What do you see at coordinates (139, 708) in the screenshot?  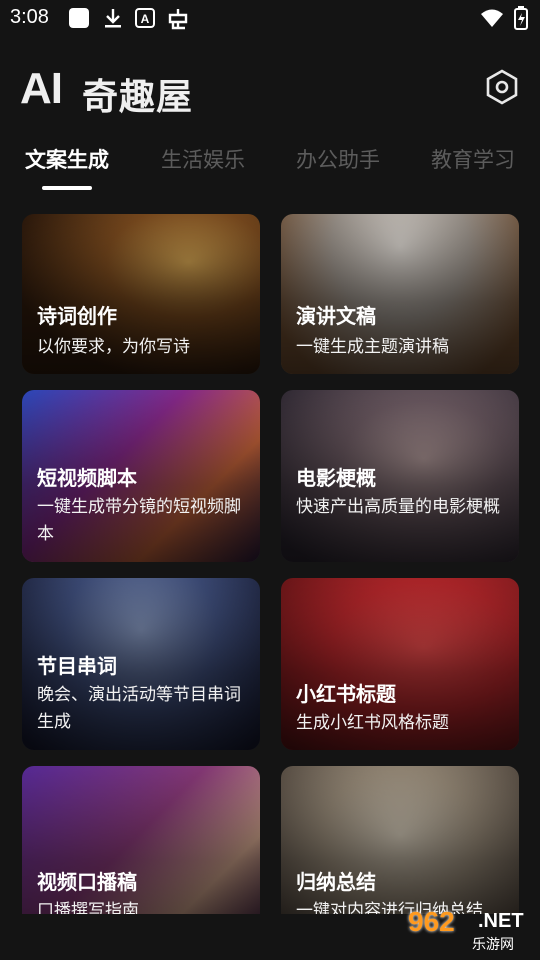 I see `card-description: 晚会、演出活动等节目串词生成` at bounding box center [139, 708].